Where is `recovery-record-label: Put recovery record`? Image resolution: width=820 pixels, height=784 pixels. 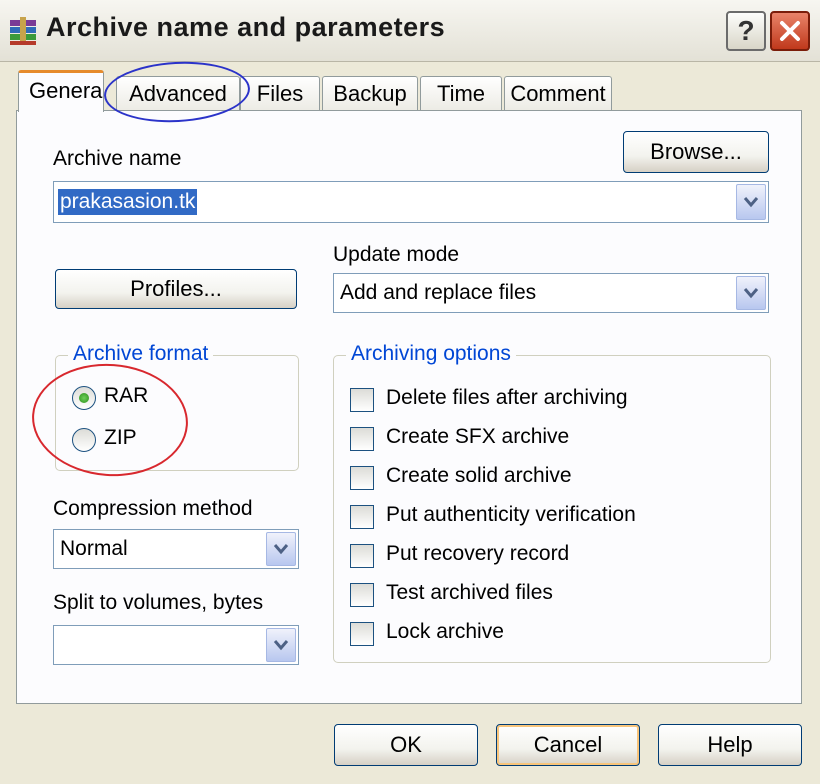
recovery-record-label: Put recovery record is located at coordinates (477, 554).